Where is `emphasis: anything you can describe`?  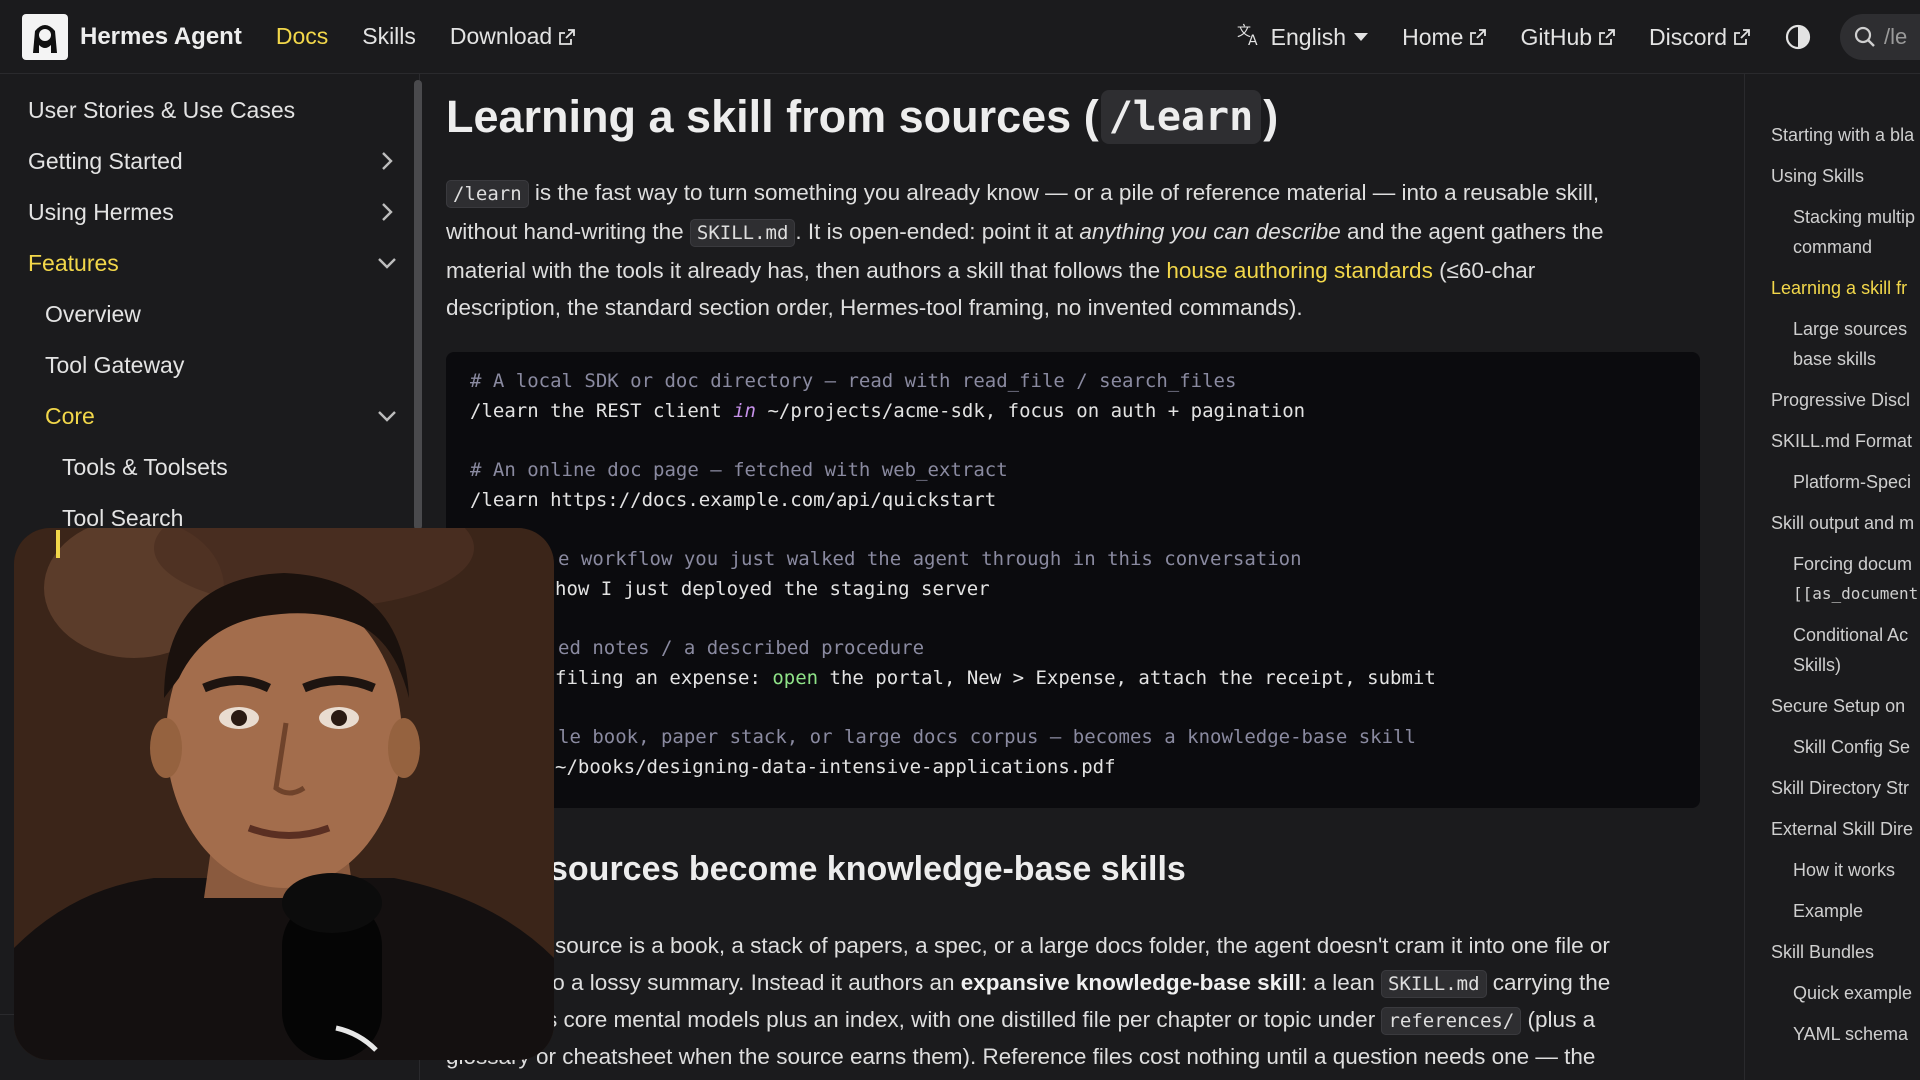
emphasis: anything you can describe is located at coordinates (1210, 231).